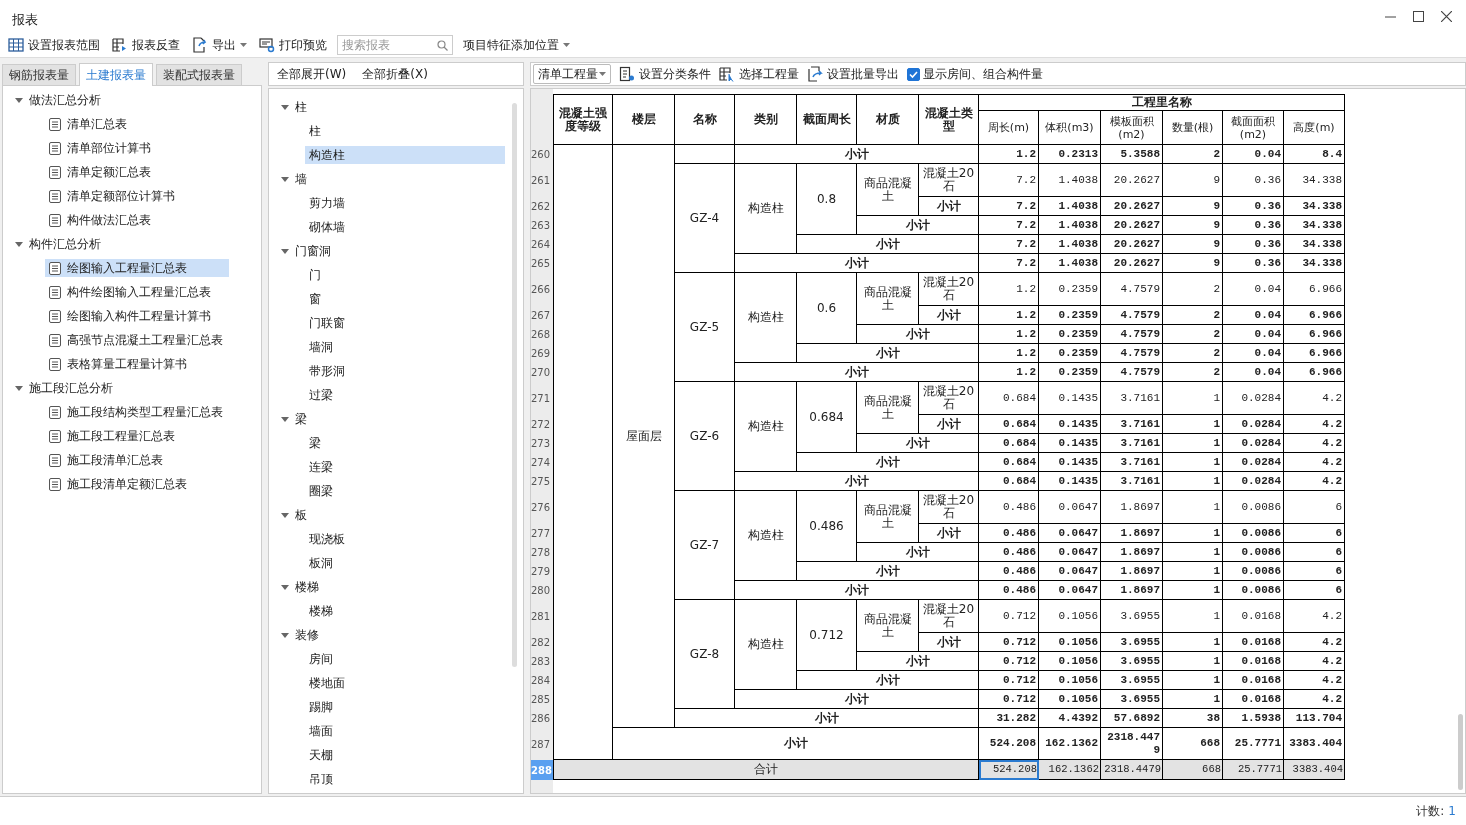 This screenshot has height=825, width=1466. What do you see at coordinates (200, 45) in the screenshot?
I see `export-icon` at bounding box center [200, 45].